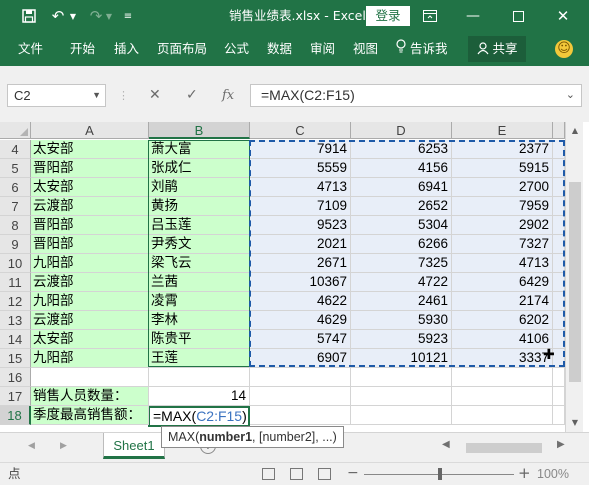 The width and height of the screenshot is (589, 485). What do you see at coordinates (440, 474) in the screenshot?
I see `zoom-slider-knob` at bounding box center [440, 474].